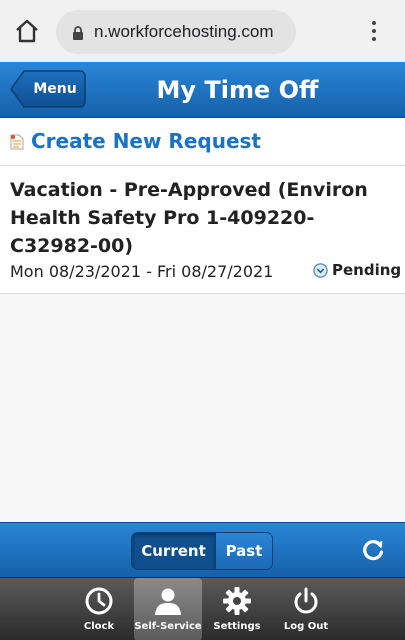  What do you see at coordinates (17, 142) in the screenshot?
I see `new-document-icon` at bounding box center [17, 142].